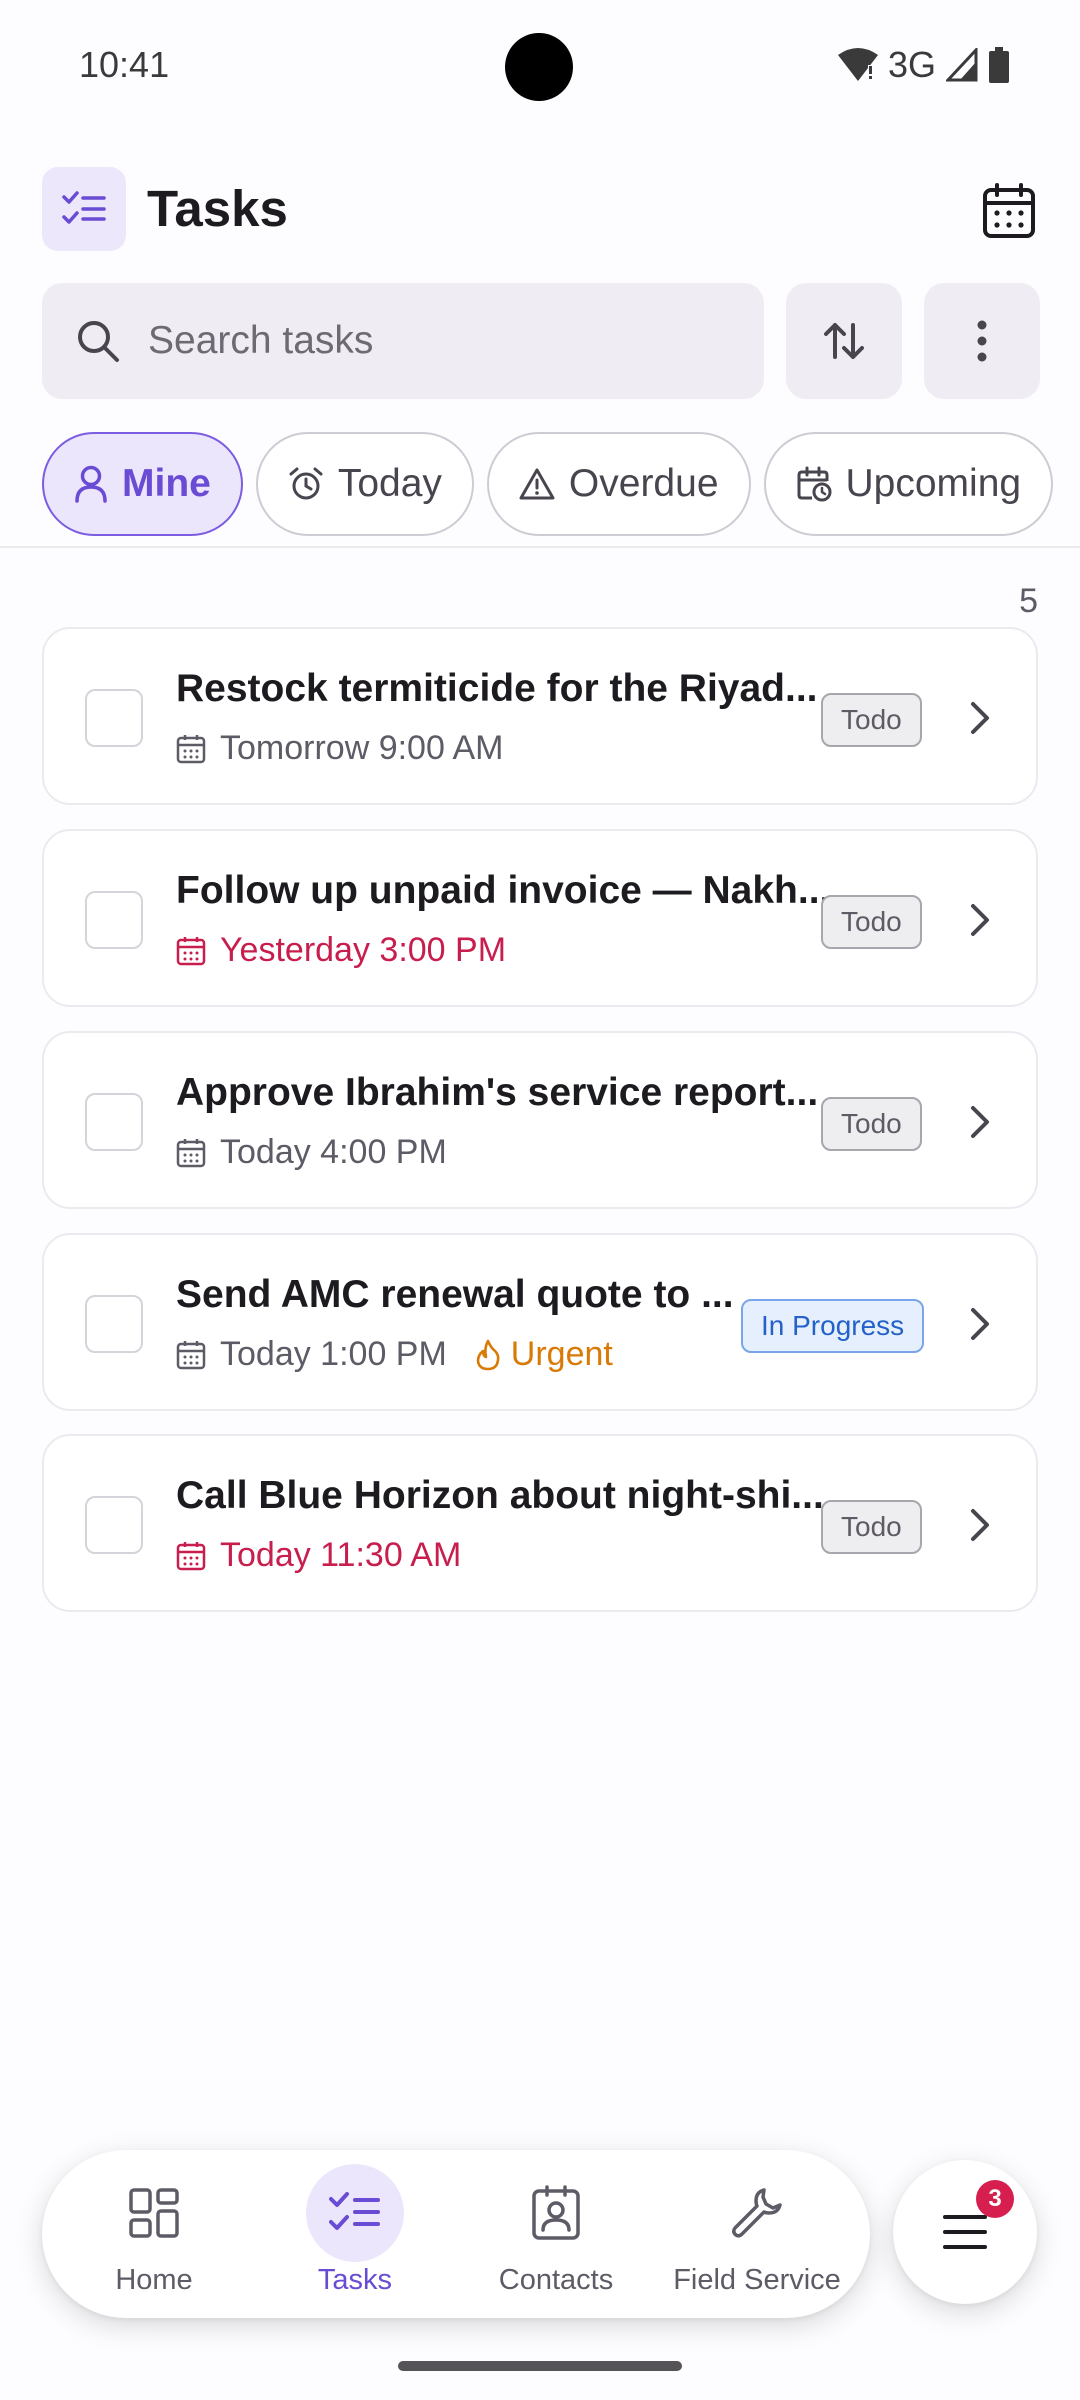 The height and width of the screenshot is (2400, 1080). I want to click on filter-chip-label: Today, so click(389, 483).